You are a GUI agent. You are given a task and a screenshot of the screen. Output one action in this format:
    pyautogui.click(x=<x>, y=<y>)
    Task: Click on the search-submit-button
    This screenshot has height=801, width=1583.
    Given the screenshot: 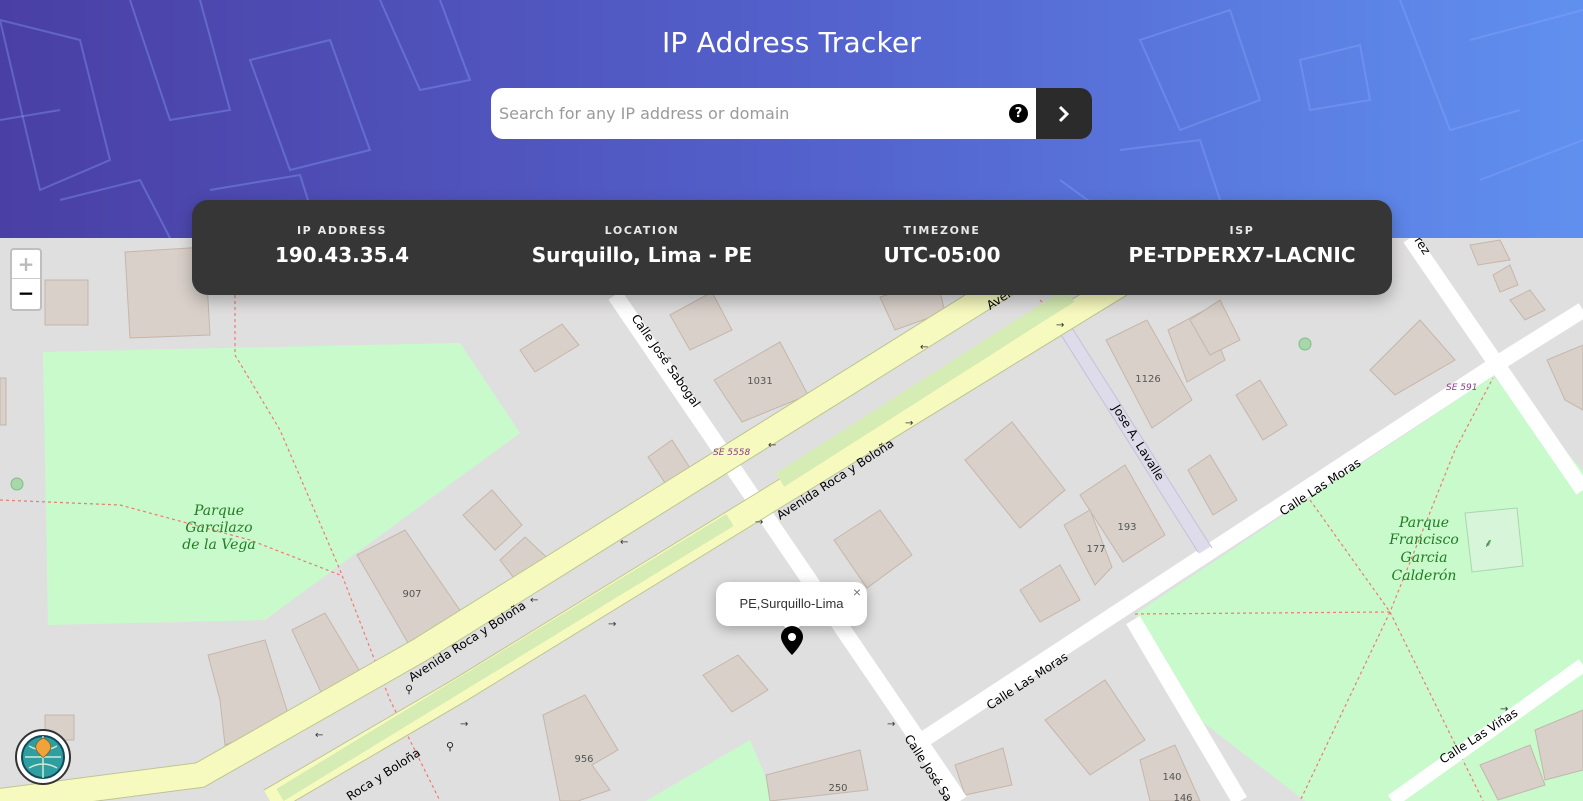 What is the action you would take?
    pyautogui.click(x=1064, y=113)
    